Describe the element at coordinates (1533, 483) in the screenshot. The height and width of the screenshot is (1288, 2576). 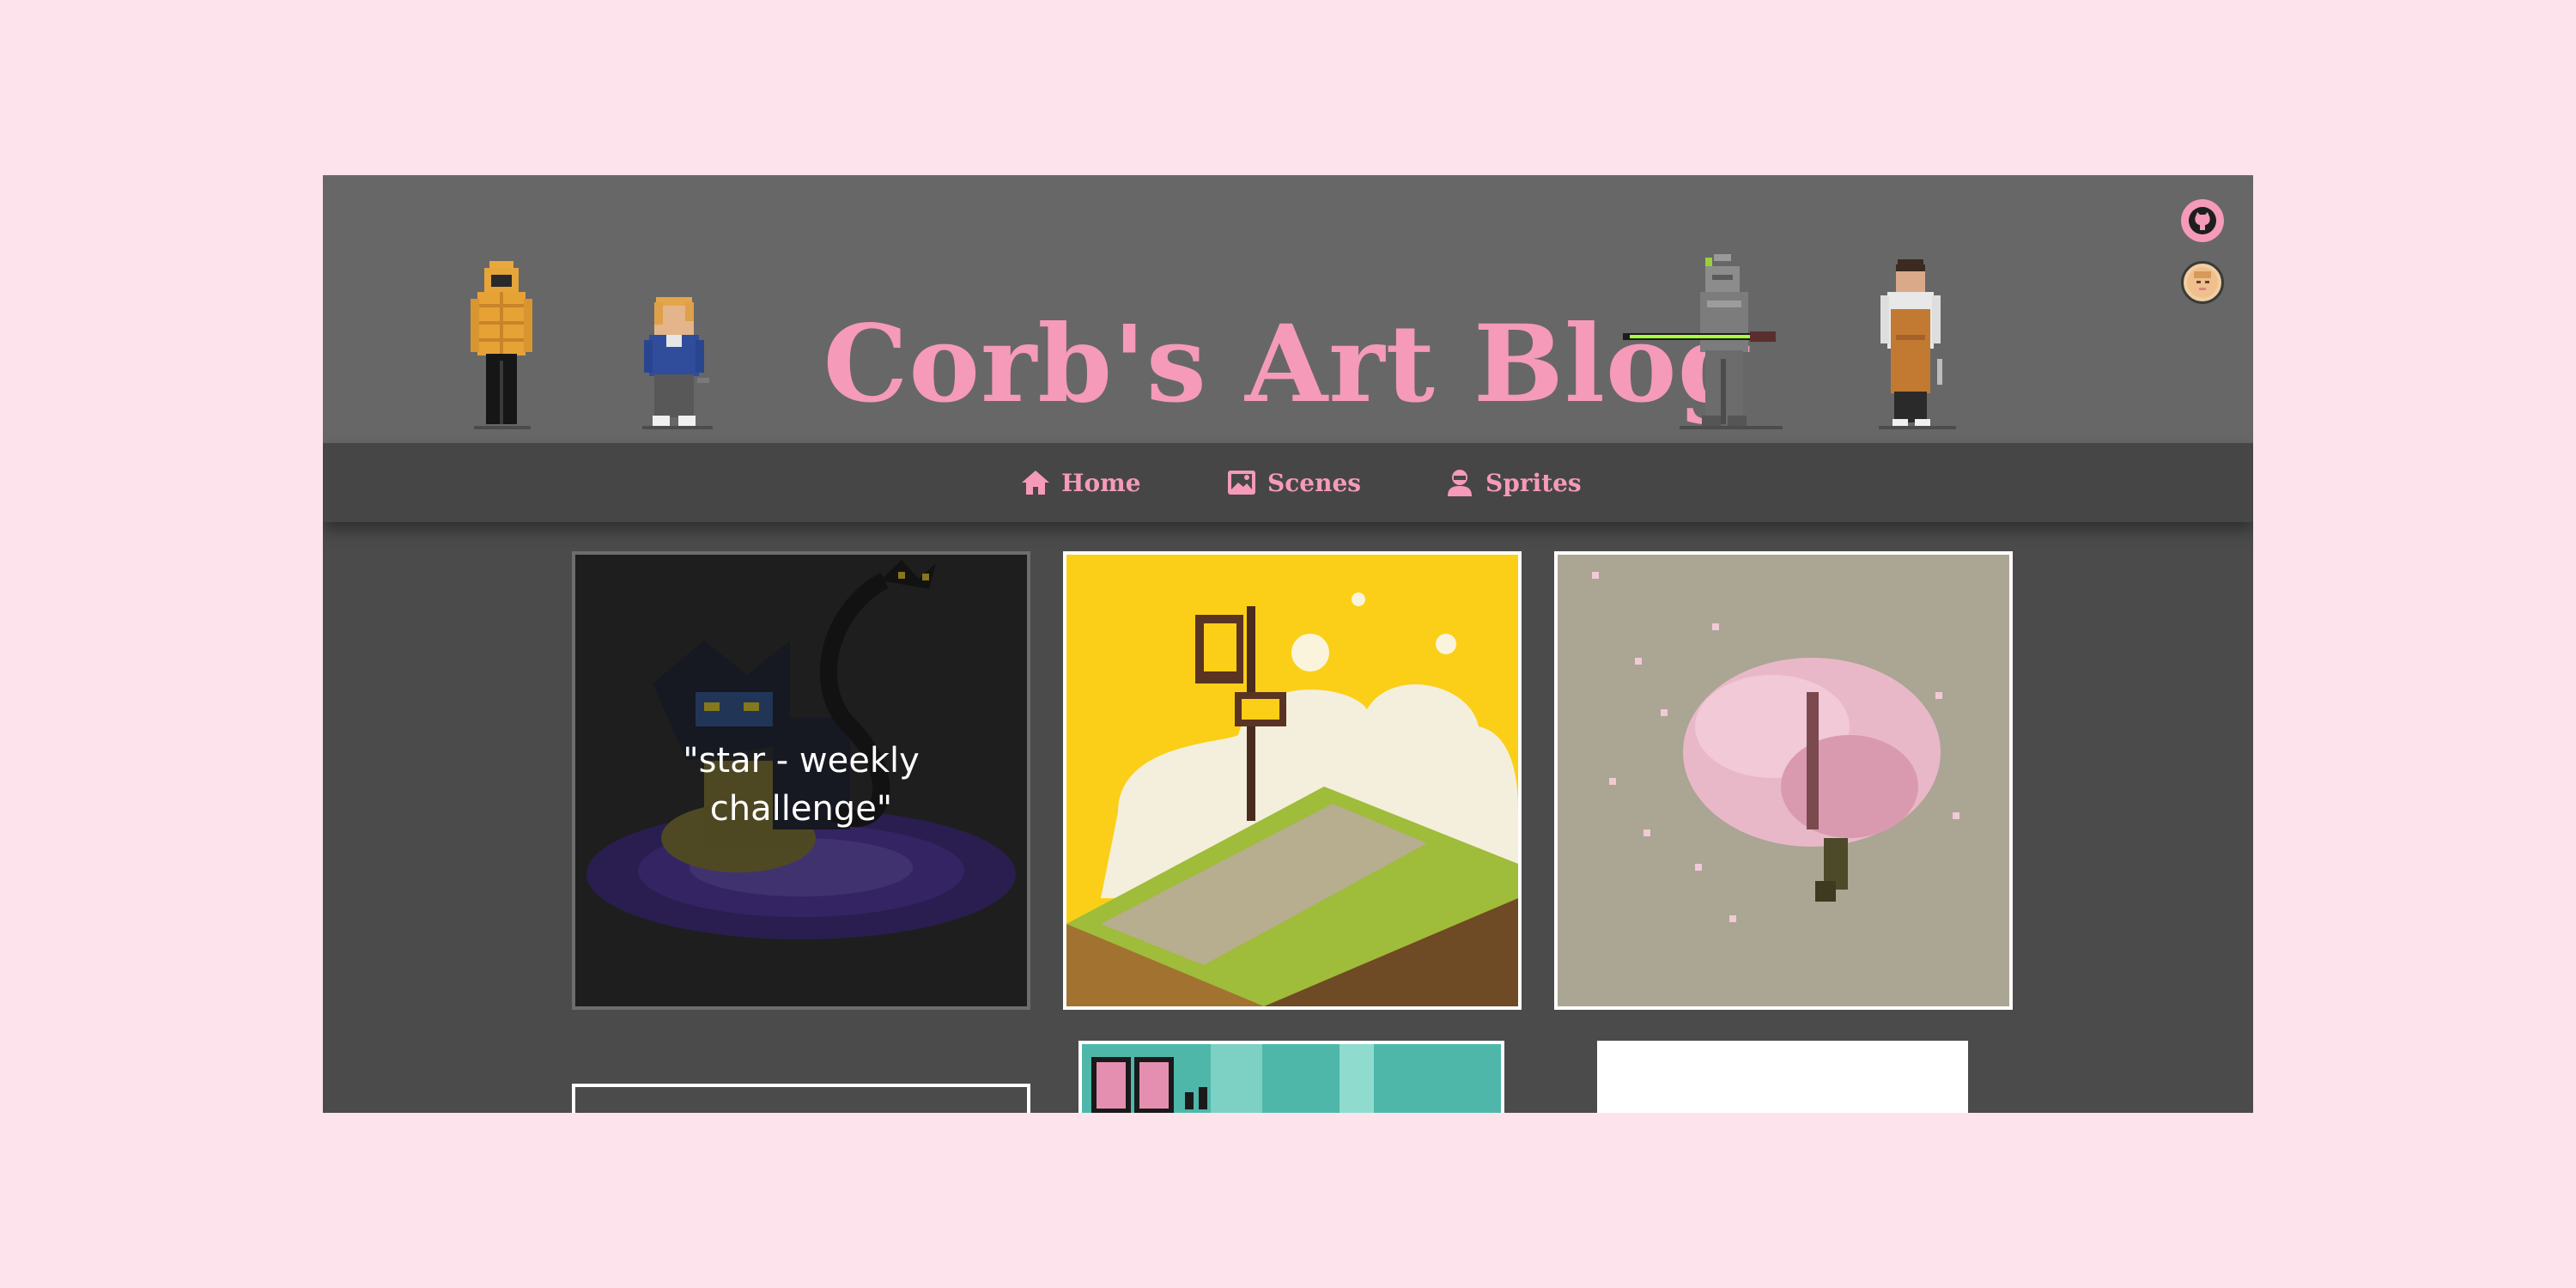
I see `nav-sprites-label: Sprites` at that location.